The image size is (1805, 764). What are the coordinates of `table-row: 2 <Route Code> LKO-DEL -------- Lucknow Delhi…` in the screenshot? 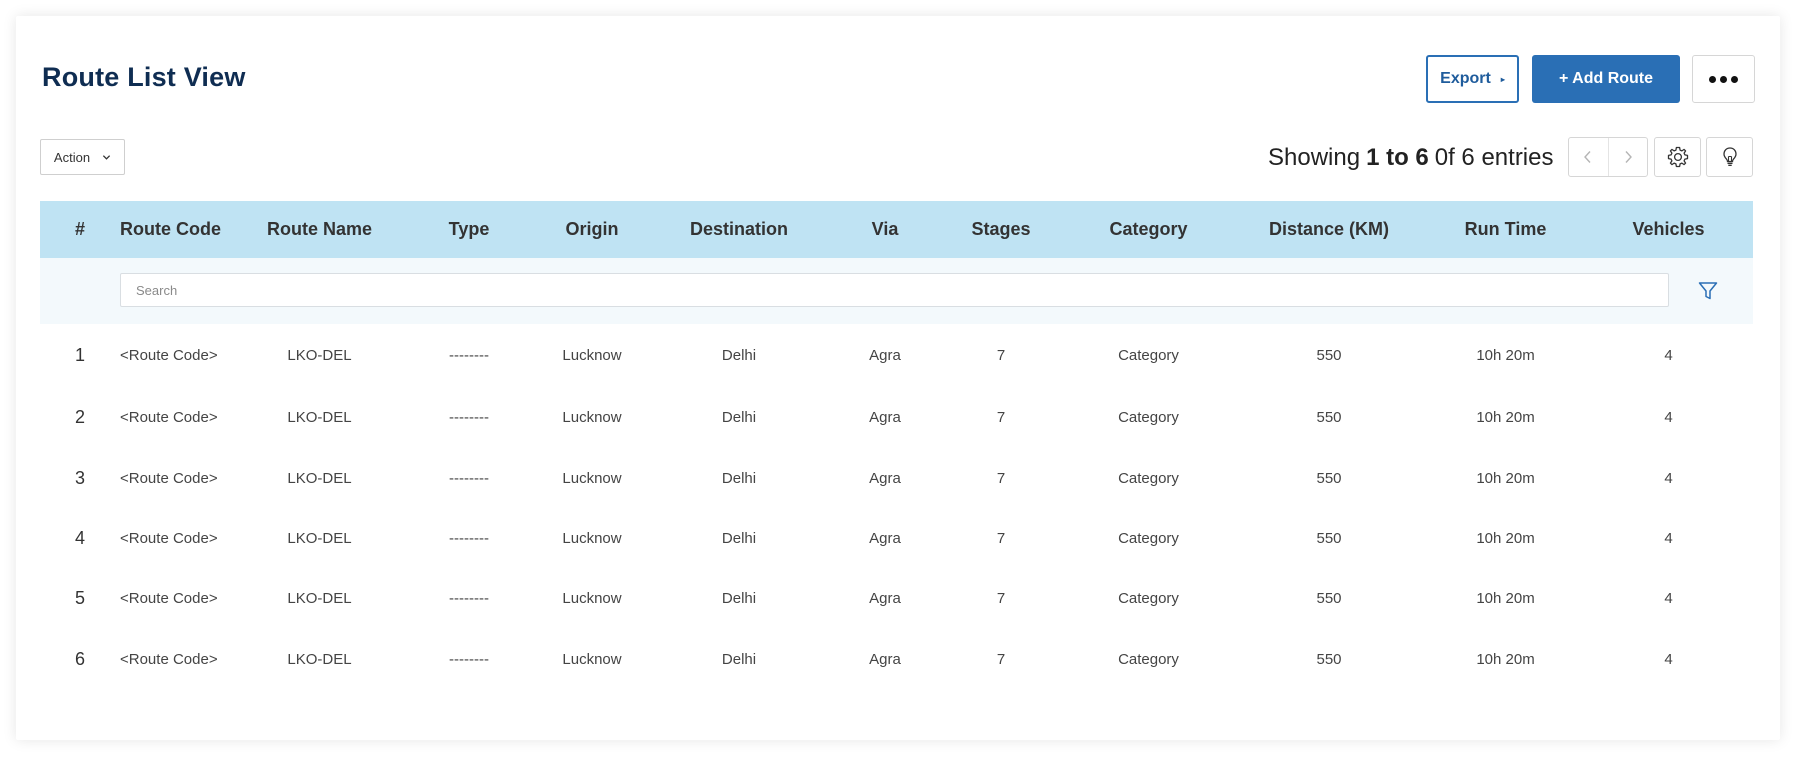 It's located at (896, 417).